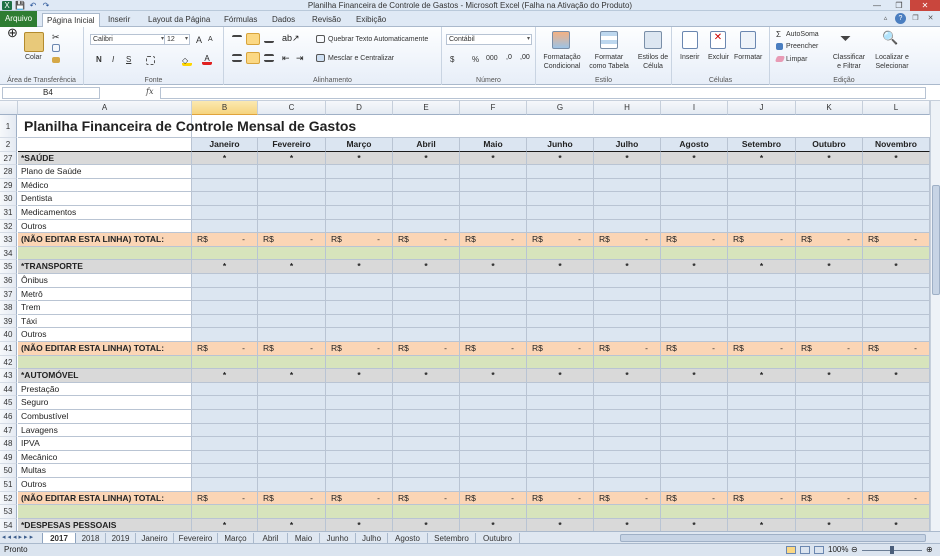  What do you see at coordinates (8, 376) in the screenshot?
I see `row-header: 43` at bounding box center [8, 376].